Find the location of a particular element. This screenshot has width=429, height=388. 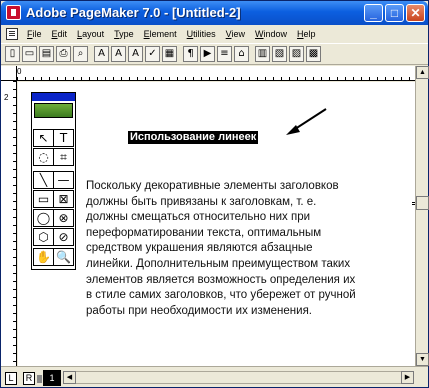

toolbox-palette: ↖ T ◌ ⌗ ╲ — ▭ ⊠ ◯ ⊗ ⬡ ⊘ ✋ 🔍 is located at coordinates (53, 181).